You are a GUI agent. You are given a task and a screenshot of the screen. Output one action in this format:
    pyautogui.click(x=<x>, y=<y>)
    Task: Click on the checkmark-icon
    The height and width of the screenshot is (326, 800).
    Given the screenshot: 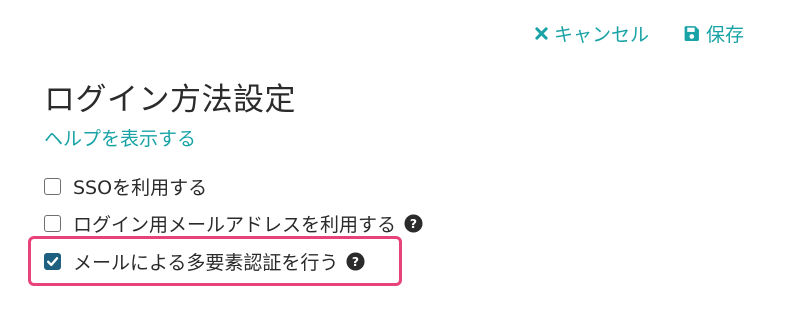 What is the action you would take?
    pyautogui.click(x=52, y=262)
    